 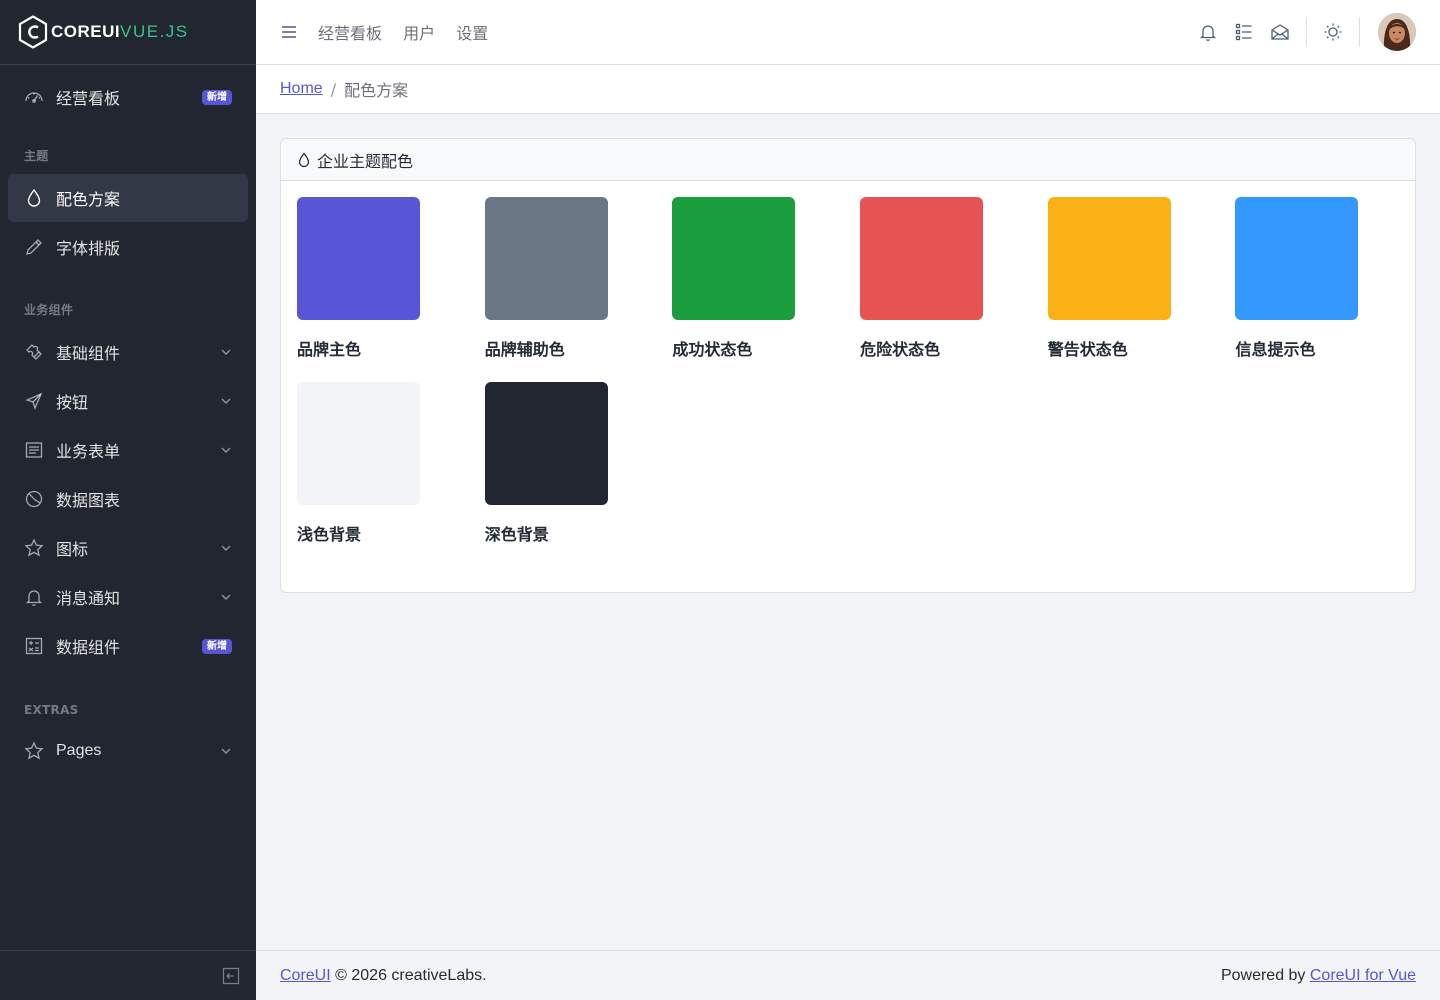 What do you see at coordinates (128, 97) in the screenshot?
I see `sidebar-item-dashboard: 经营看板 新增` at bounding box center [128, 97].